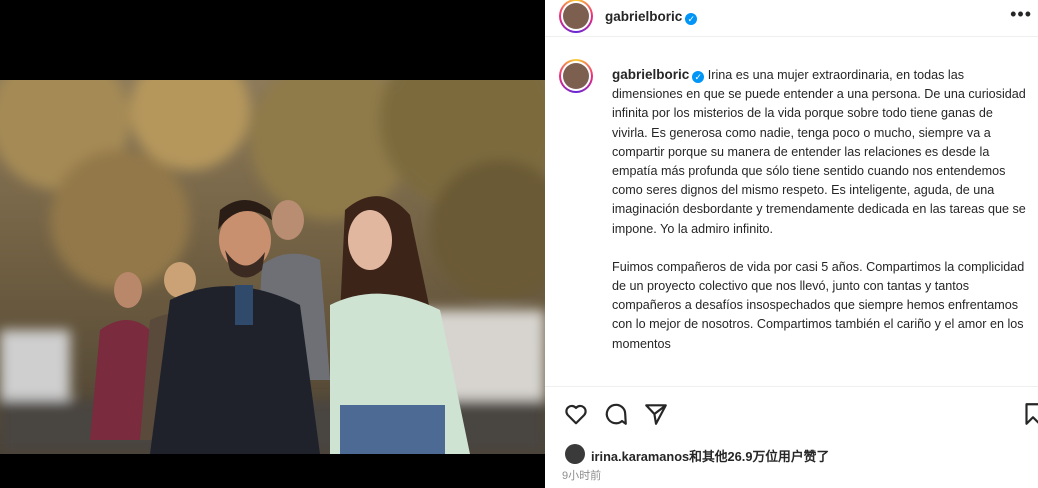  I want to click on liker-avatar, so click(575, 454).